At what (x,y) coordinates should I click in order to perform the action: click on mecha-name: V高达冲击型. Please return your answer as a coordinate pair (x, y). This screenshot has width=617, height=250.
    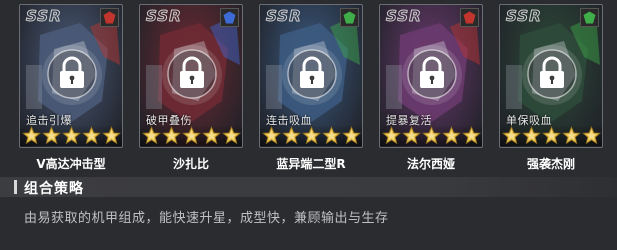
    Looking at the image, I should click on (71, 164).